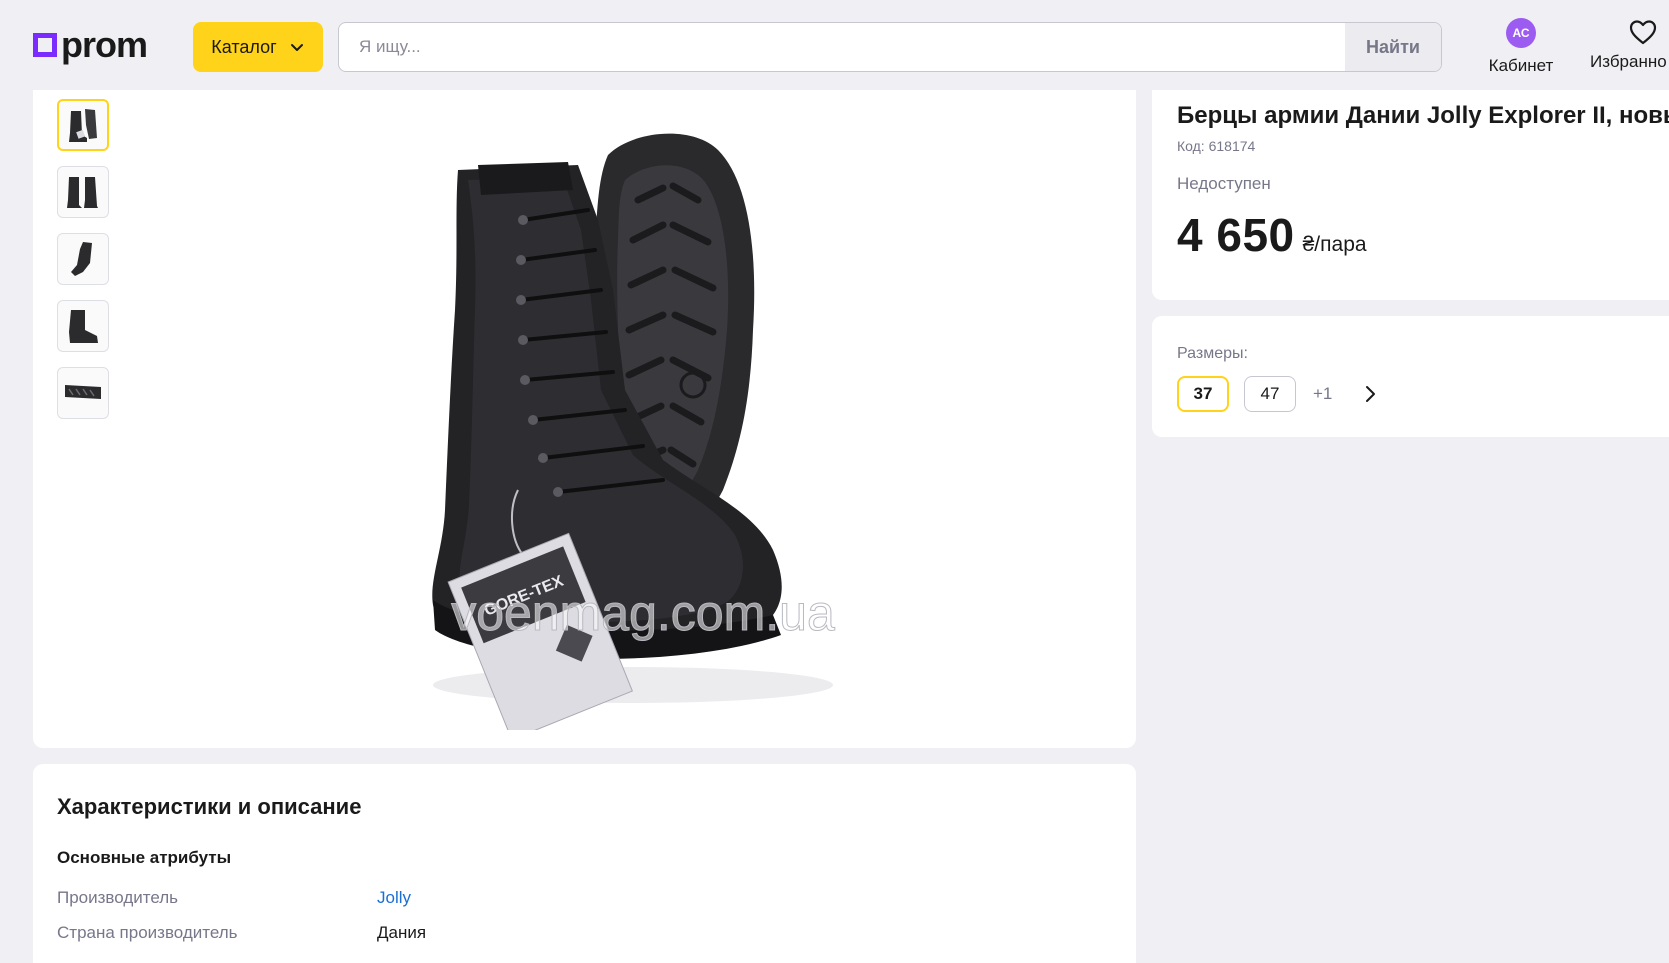 The height and width of the screenshot is (963, 1669). Describe the element at coordinates (118, 897) in the screenshot. I see `attribute-name: Производитель` at that location.